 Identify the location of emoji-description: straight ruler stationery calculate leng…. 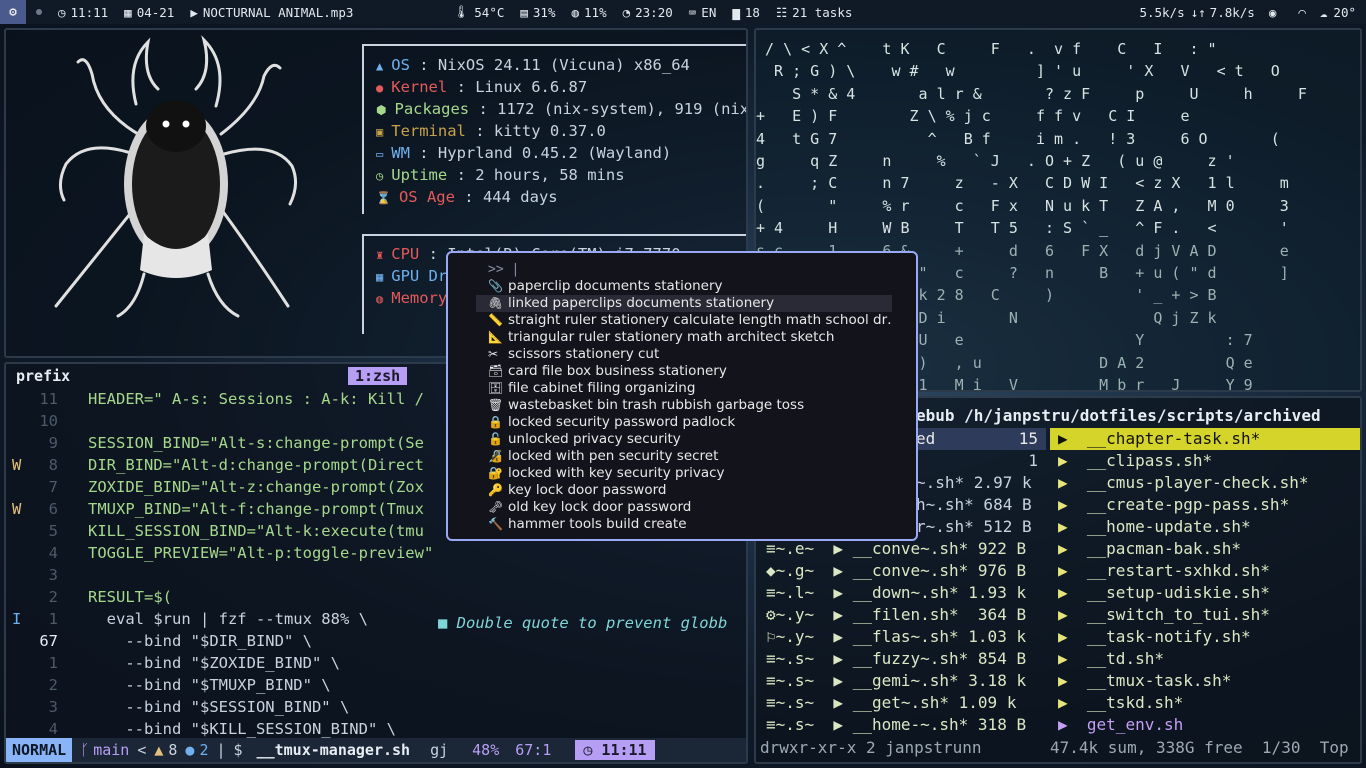
(700, 320).